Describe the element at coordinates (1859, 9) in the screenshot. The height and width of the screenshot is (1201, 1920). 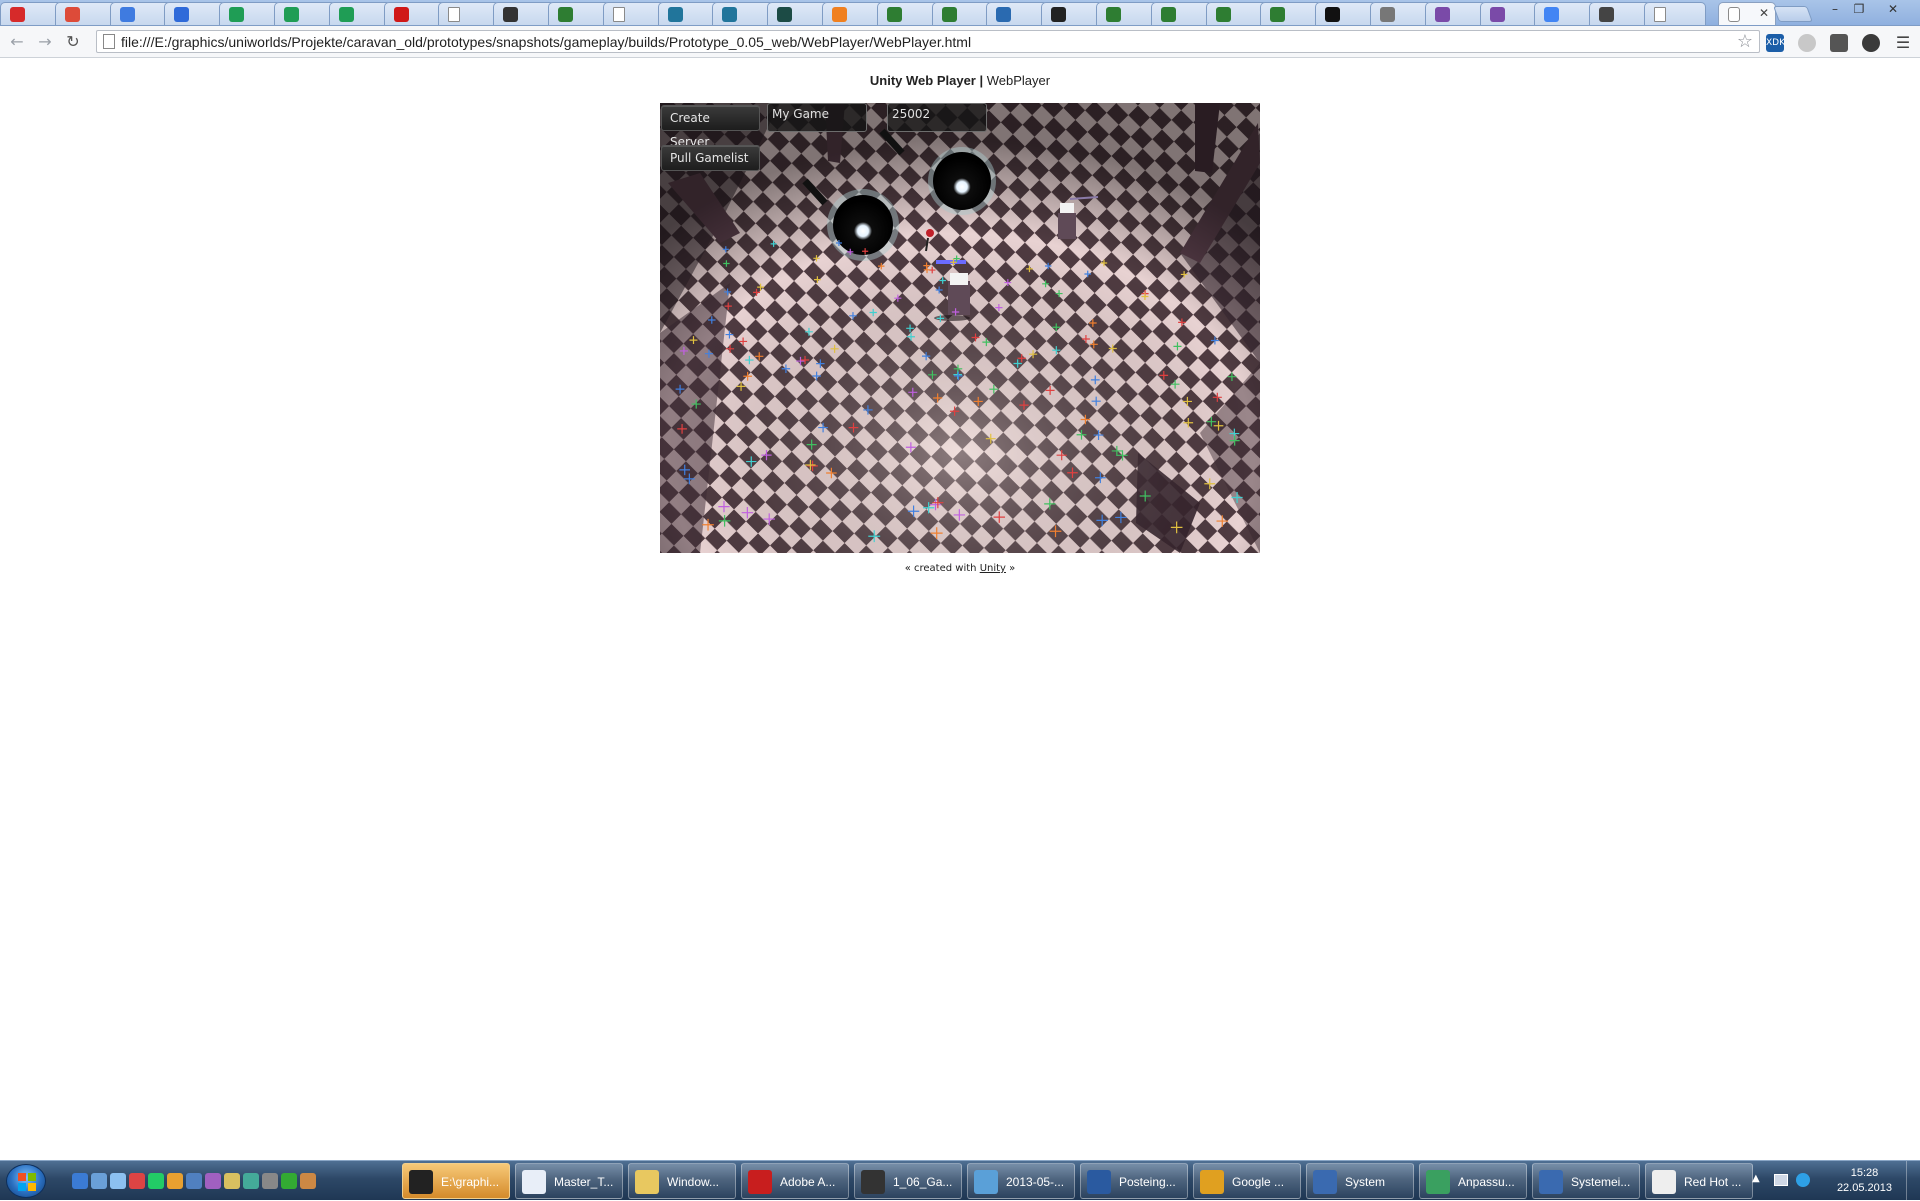
I see `restore-icon: ❐` at that location.